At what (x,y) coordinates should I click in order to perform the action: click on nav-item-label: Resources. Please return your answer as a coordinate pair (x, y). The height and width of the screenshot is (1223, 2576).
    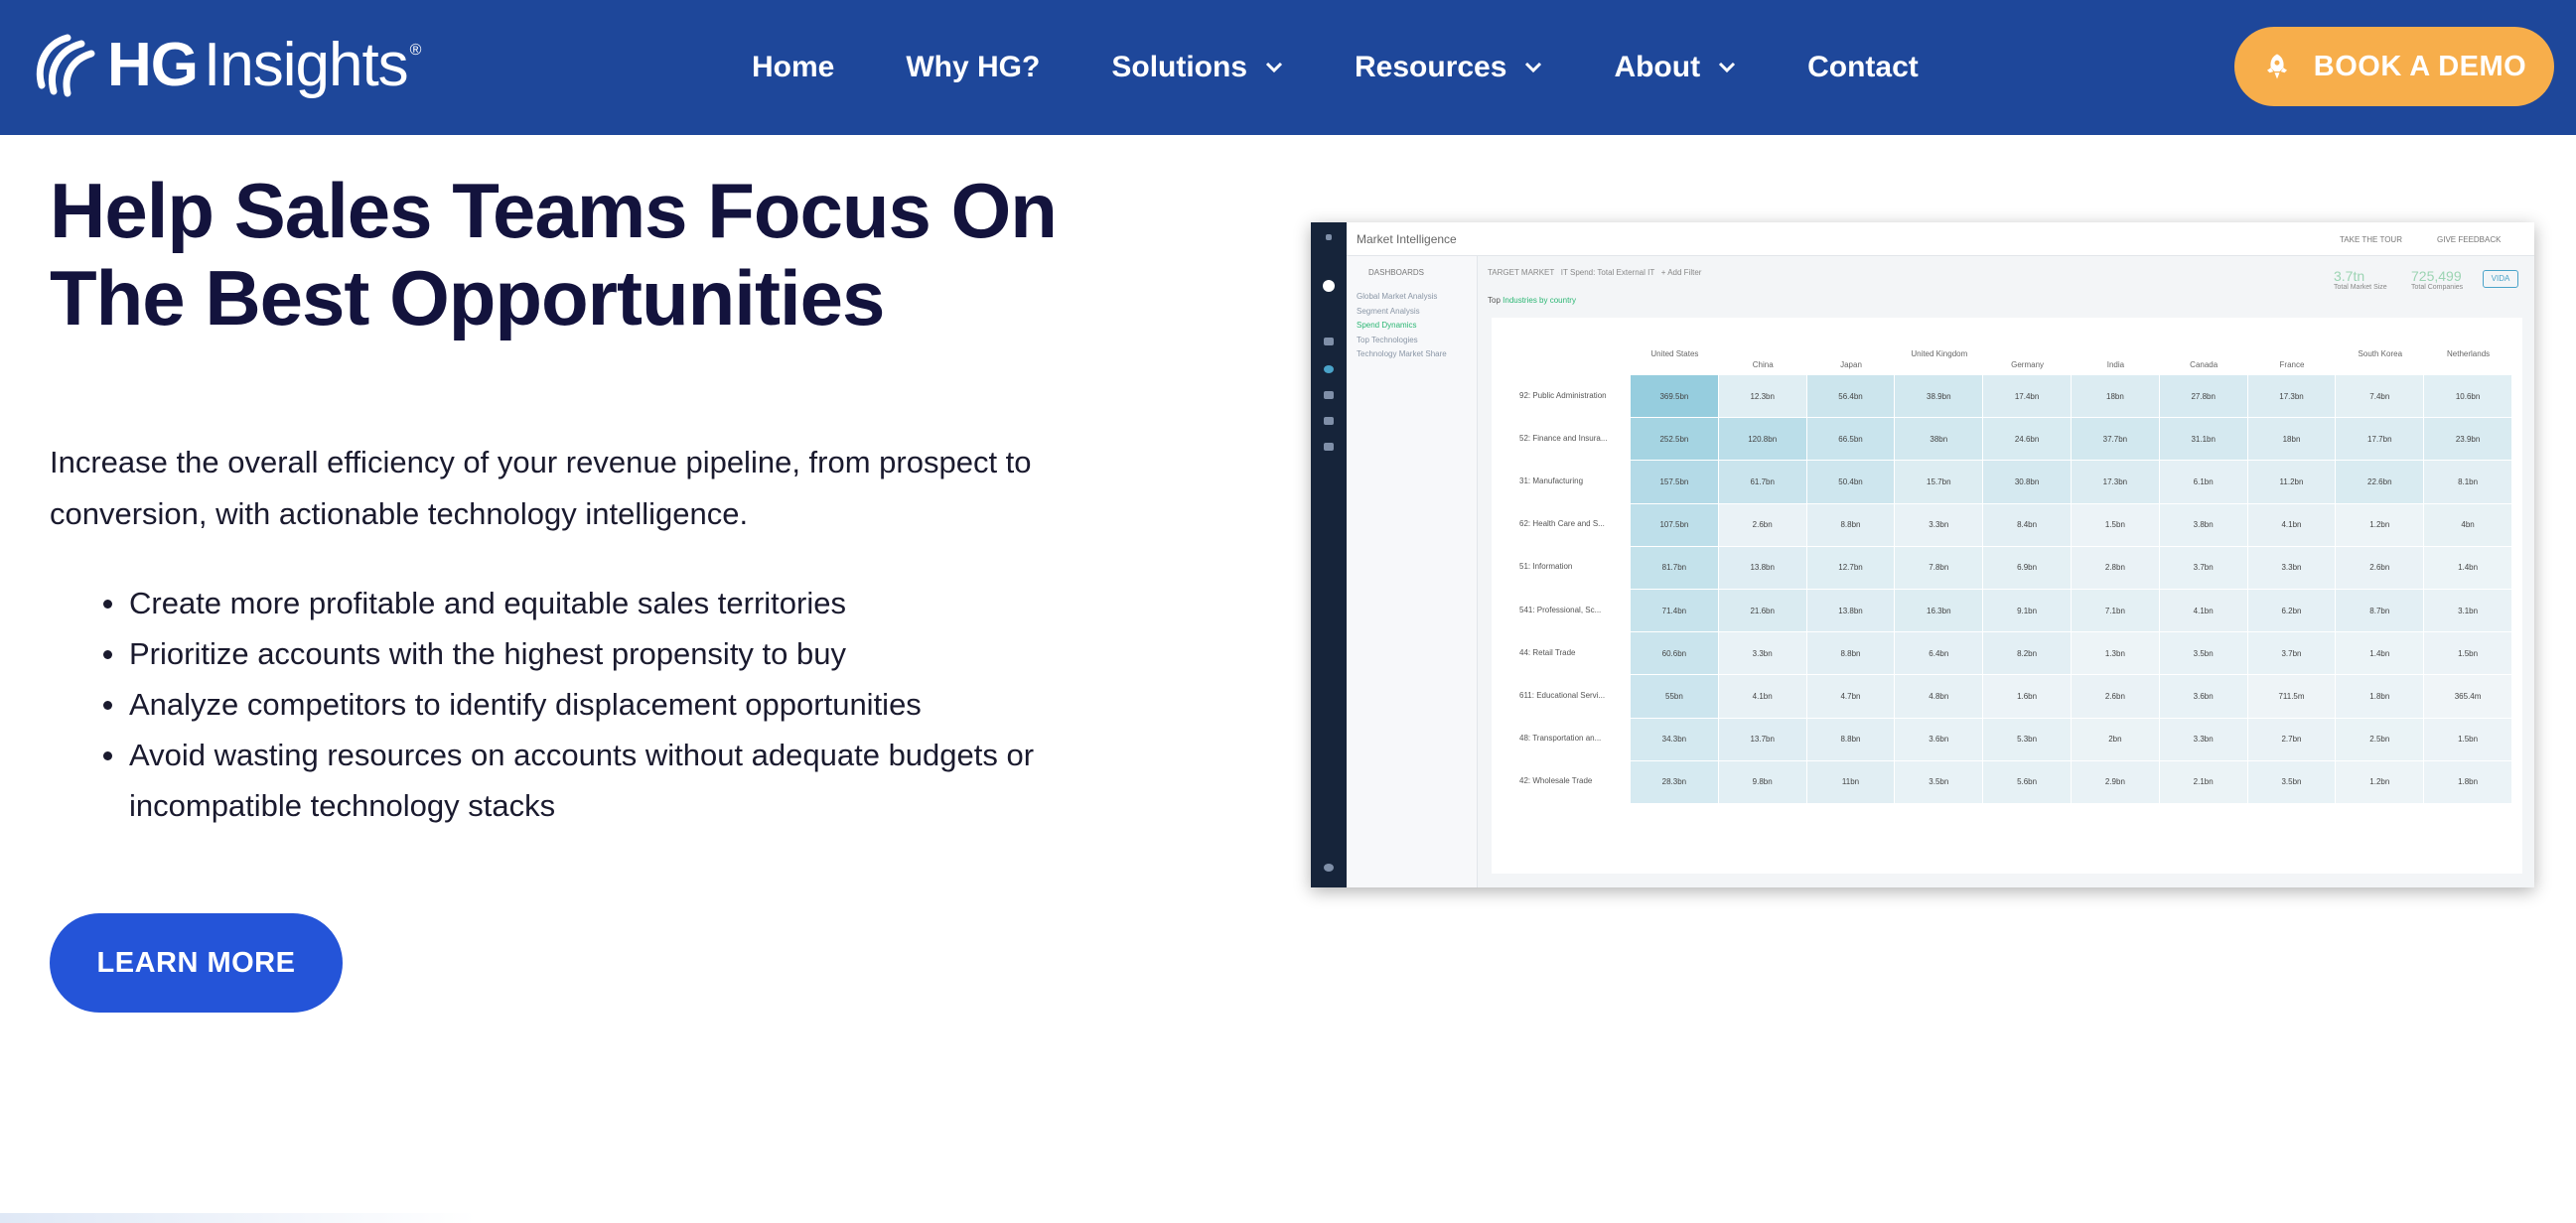
    Looking at the image, I should click on (1431, 67).